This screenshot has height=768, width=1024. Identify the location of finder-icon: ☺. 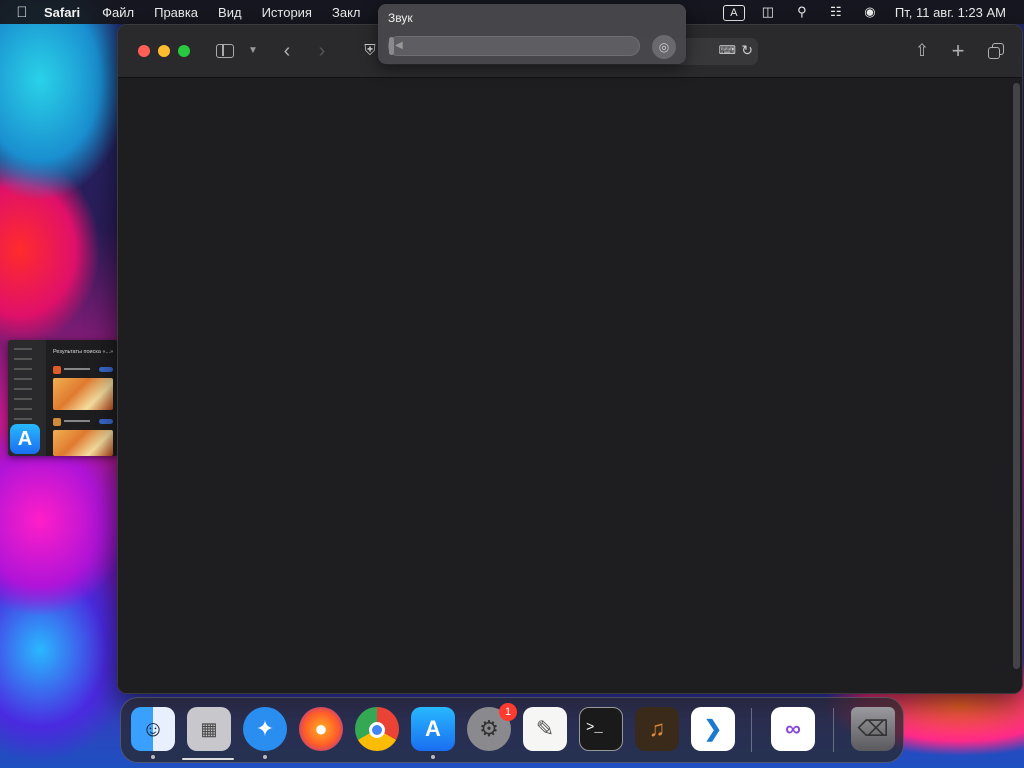
(153, 729).